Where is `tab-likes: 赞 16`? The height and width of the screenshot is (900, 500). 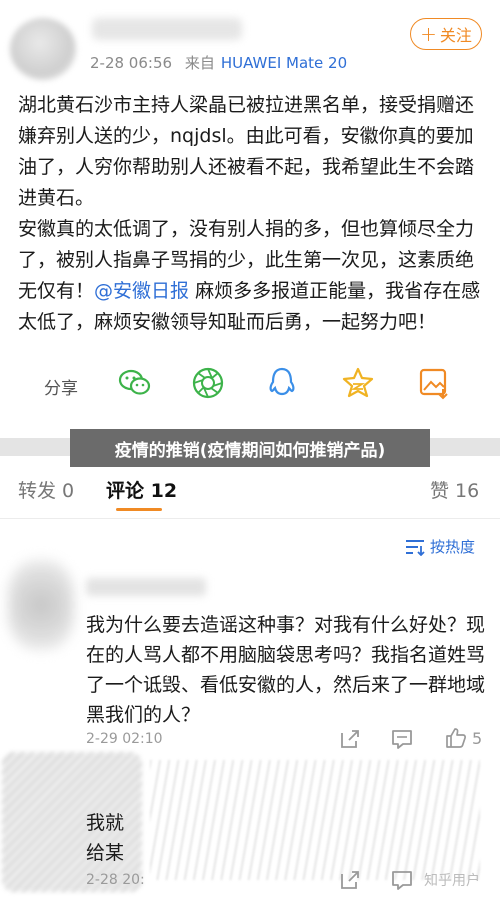 tab-likes: 赞 16 is located at coordinates (454, 489).